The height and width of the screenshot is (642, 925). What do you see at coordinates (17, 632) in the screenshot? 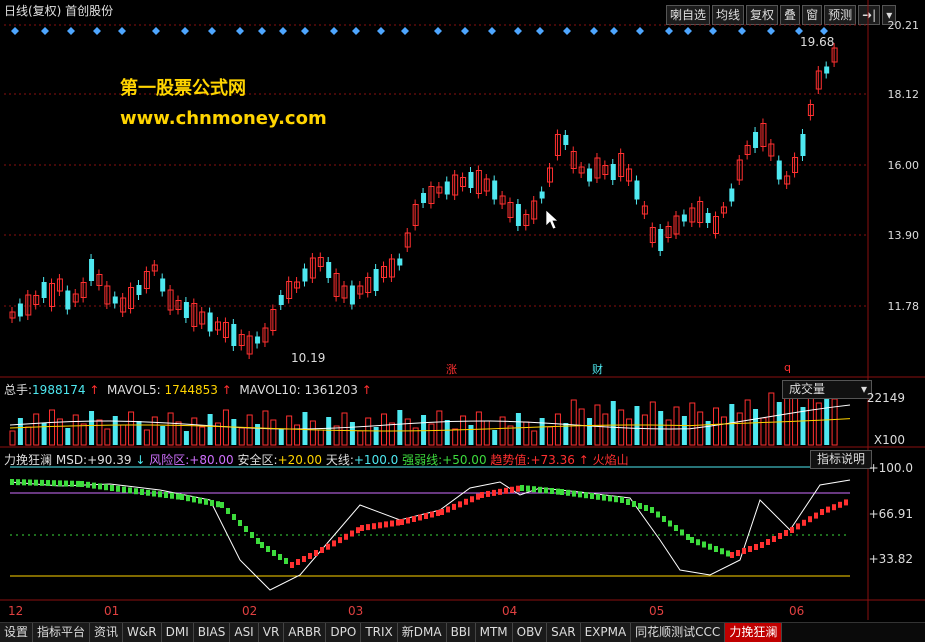
I see `tab-settings: 设置` at bounding box center [17, 632].